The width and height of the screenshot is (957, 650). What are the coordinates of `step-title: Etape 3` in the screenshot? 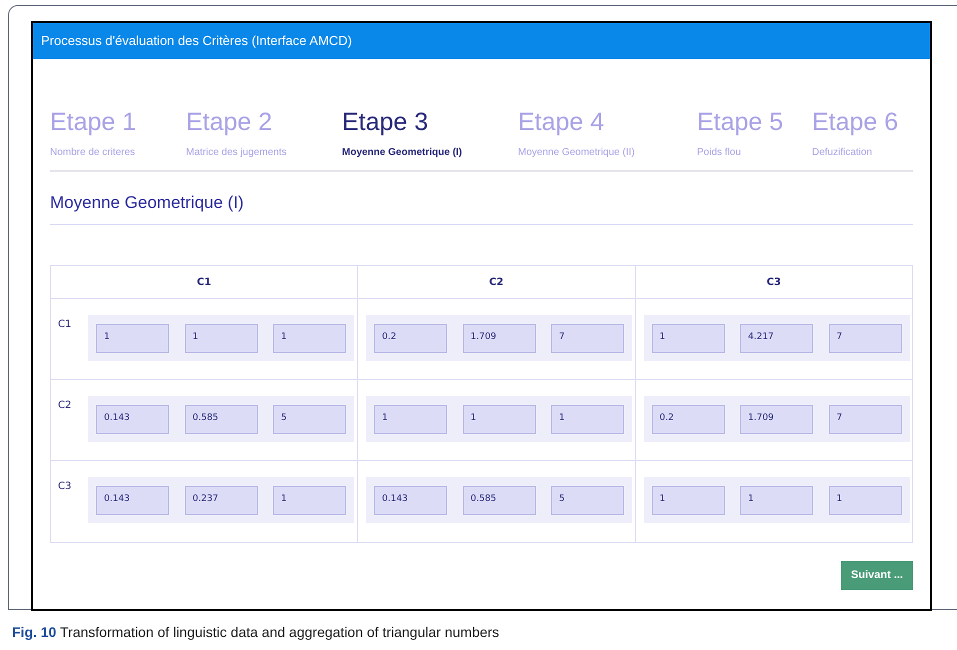 It's located at (430, 122).